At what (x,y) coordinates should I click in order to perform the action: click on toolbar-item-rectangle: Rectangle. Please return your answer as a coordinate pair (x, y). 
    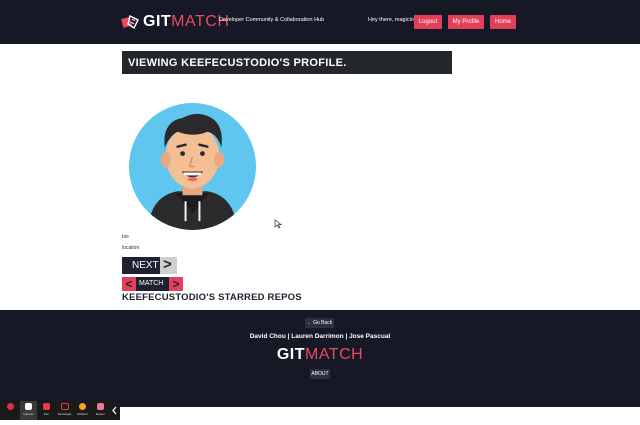
    Looking at the image, I should click on (64, 410).